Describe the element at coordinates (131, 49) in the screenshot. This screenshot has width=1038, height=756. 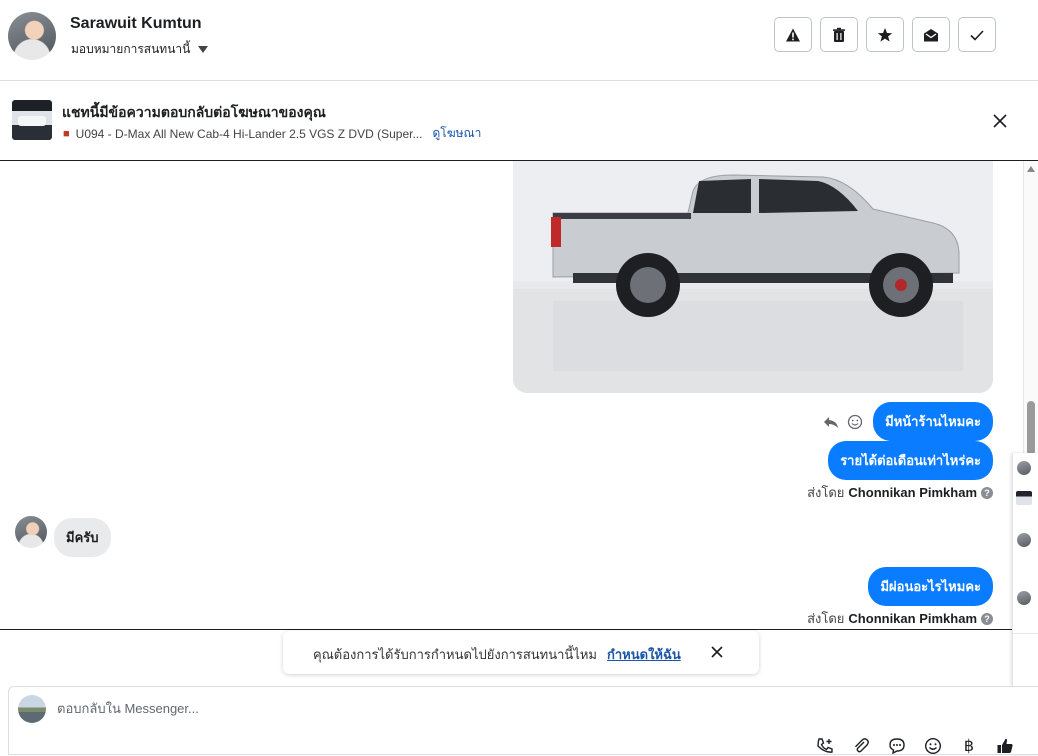
I see `assign-label: มอบหมายการสนทนานี้` at that location.